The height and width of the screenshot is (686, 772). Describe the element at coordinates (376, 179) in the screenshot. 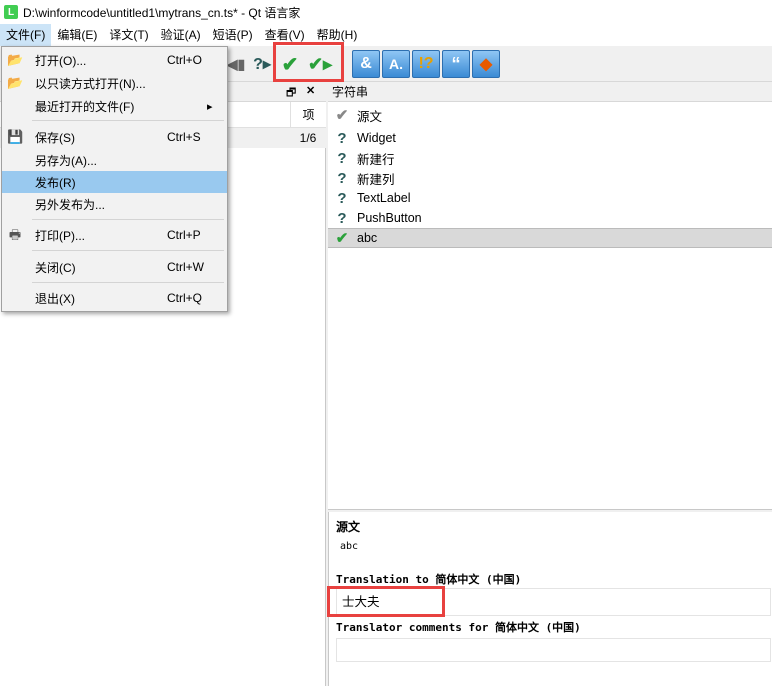

I see `string-label: 新建列` at that location.